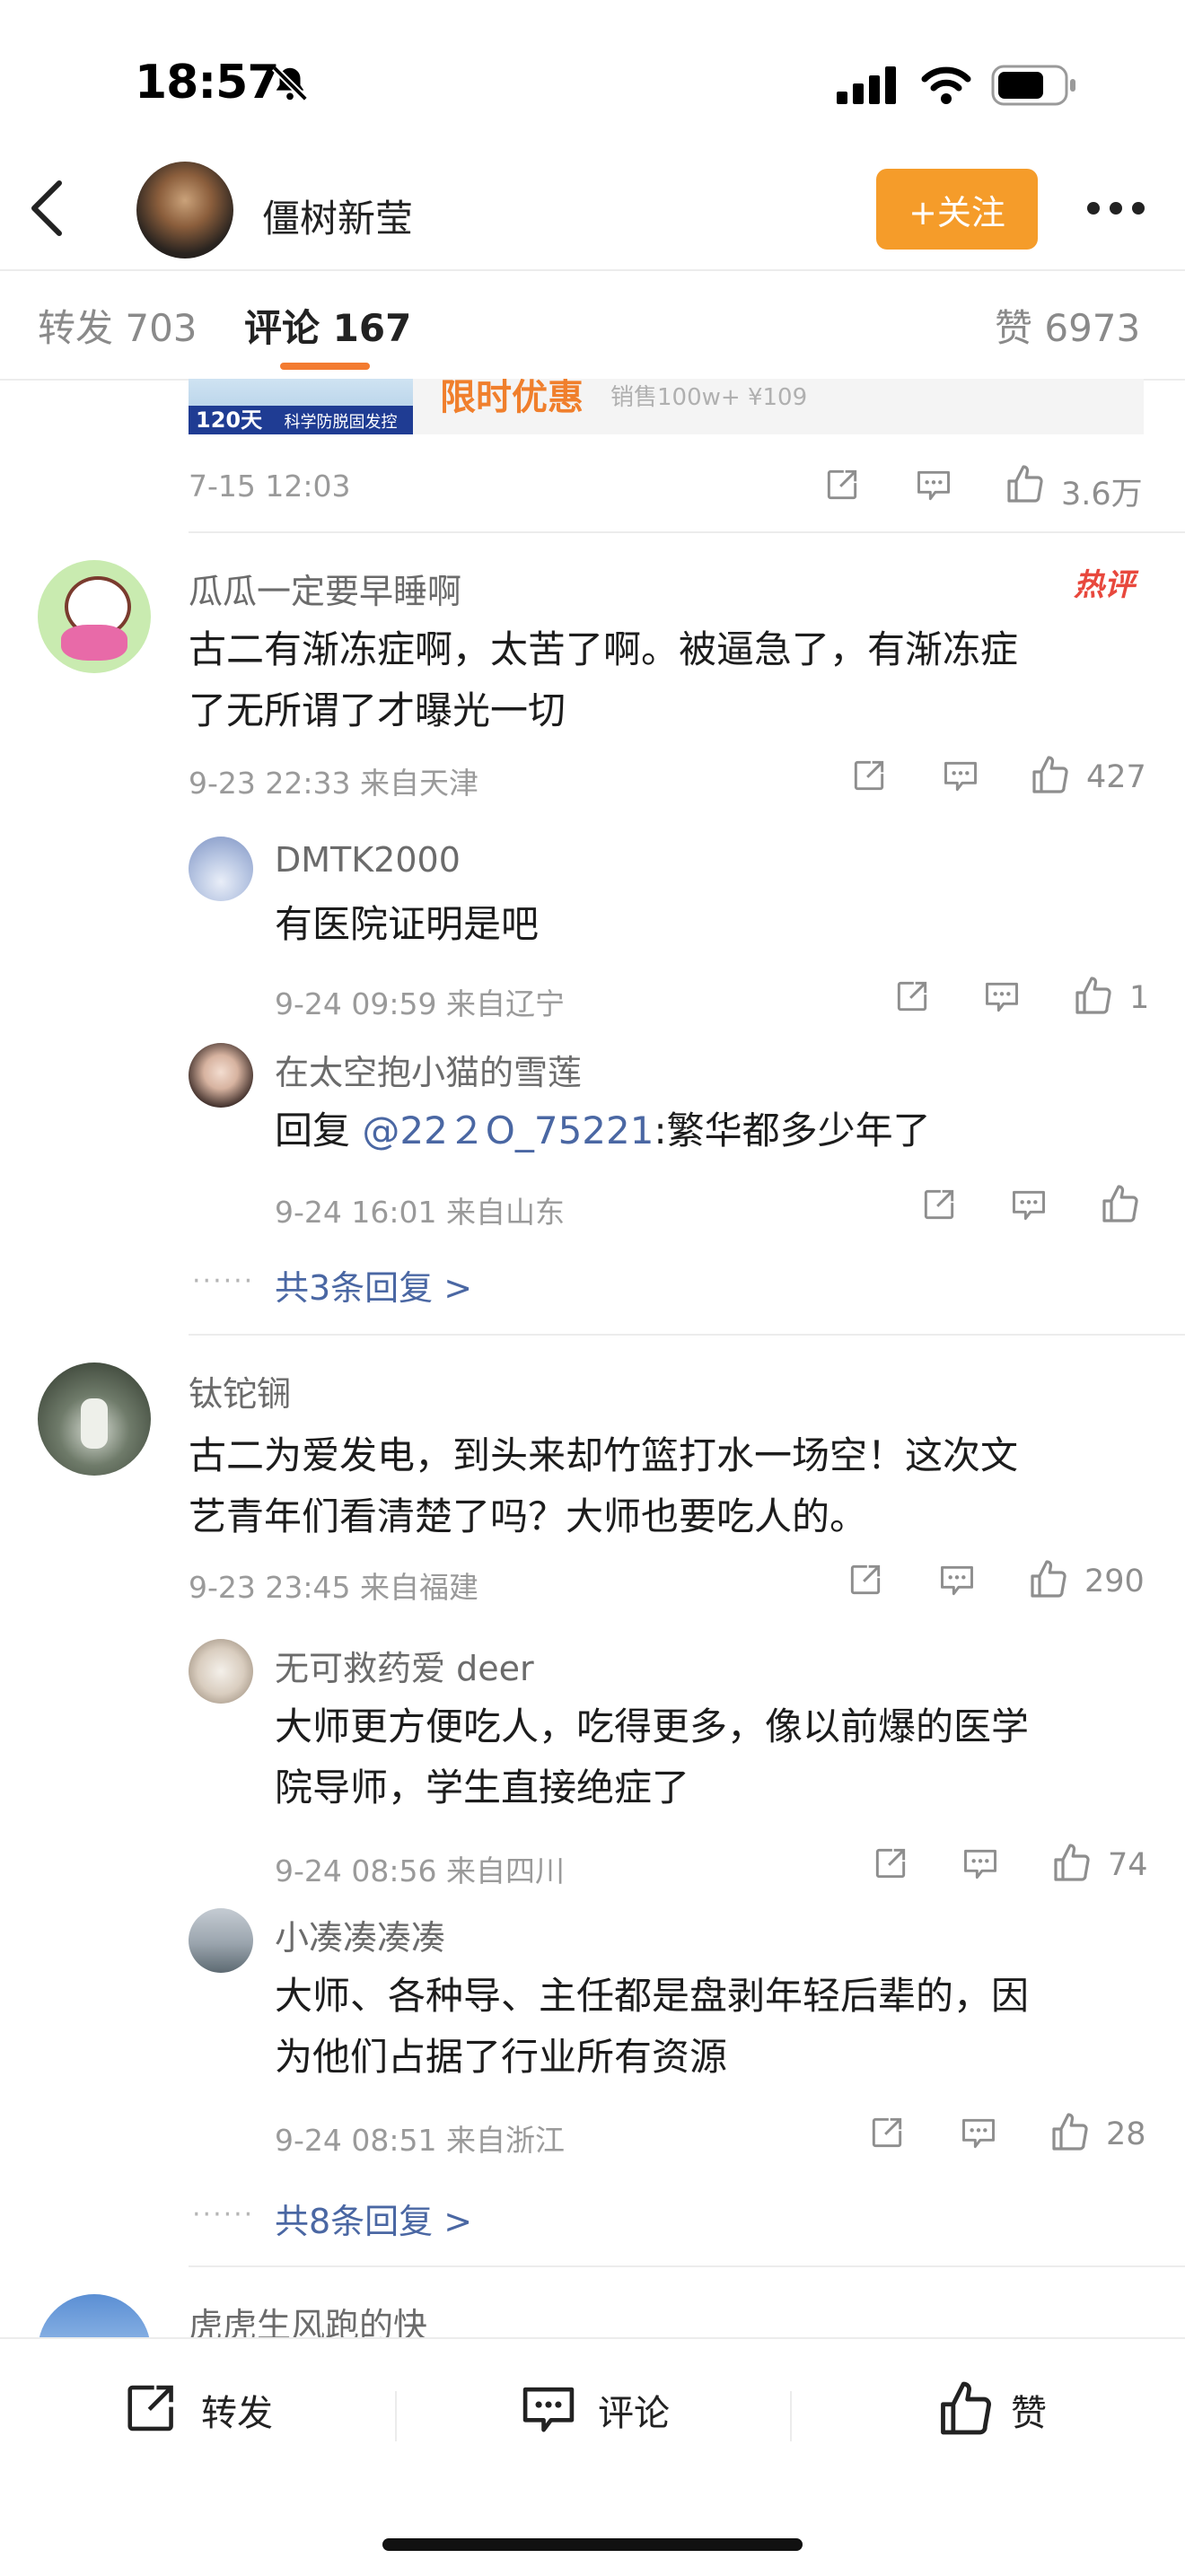 The image size is (1185, 2576). What do you see at coordinates (404, 1665) in the screenshot?
I see `reply-author: 无可救药爱 deer` at bounding box center [404, 1665].